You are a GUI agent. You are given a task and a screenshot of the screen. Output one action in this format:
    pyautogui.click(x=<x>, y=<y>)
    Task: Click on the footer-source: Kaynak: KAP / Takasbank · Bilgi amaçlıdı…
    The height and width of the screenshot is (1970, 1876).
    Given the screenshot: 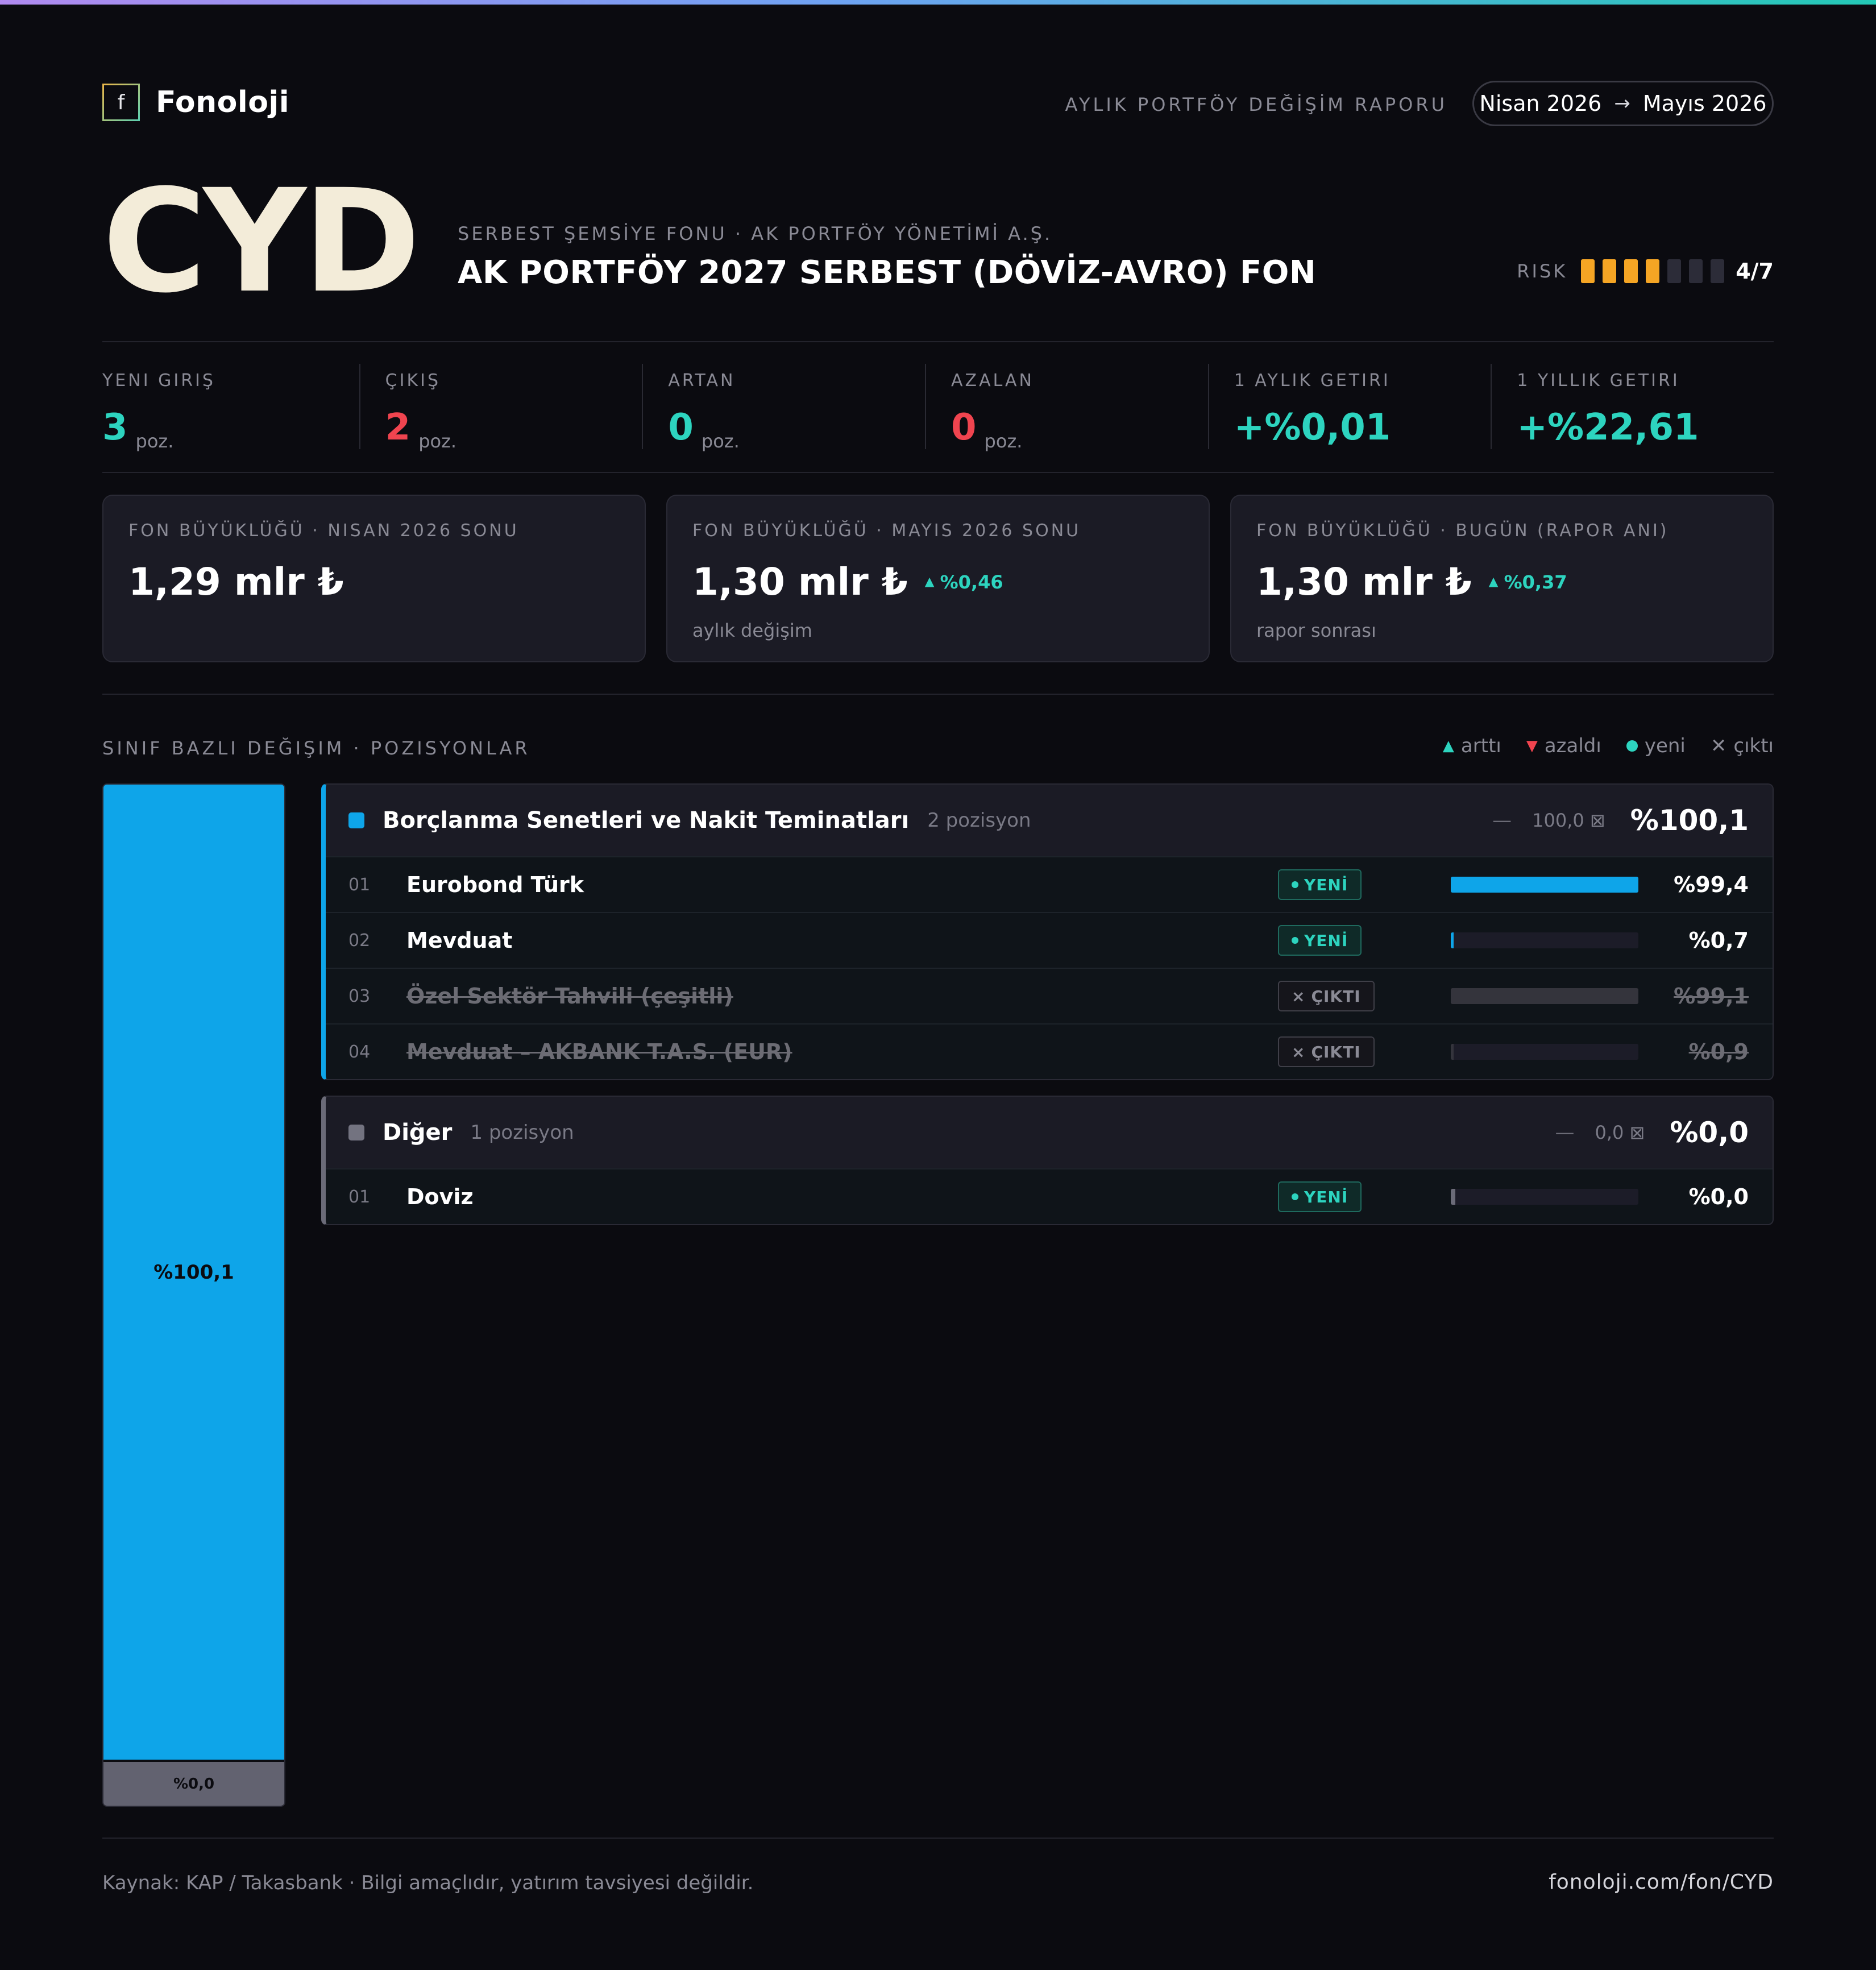 What is the action you would take?
    pyautogui.click(x=428, y=1883)
    